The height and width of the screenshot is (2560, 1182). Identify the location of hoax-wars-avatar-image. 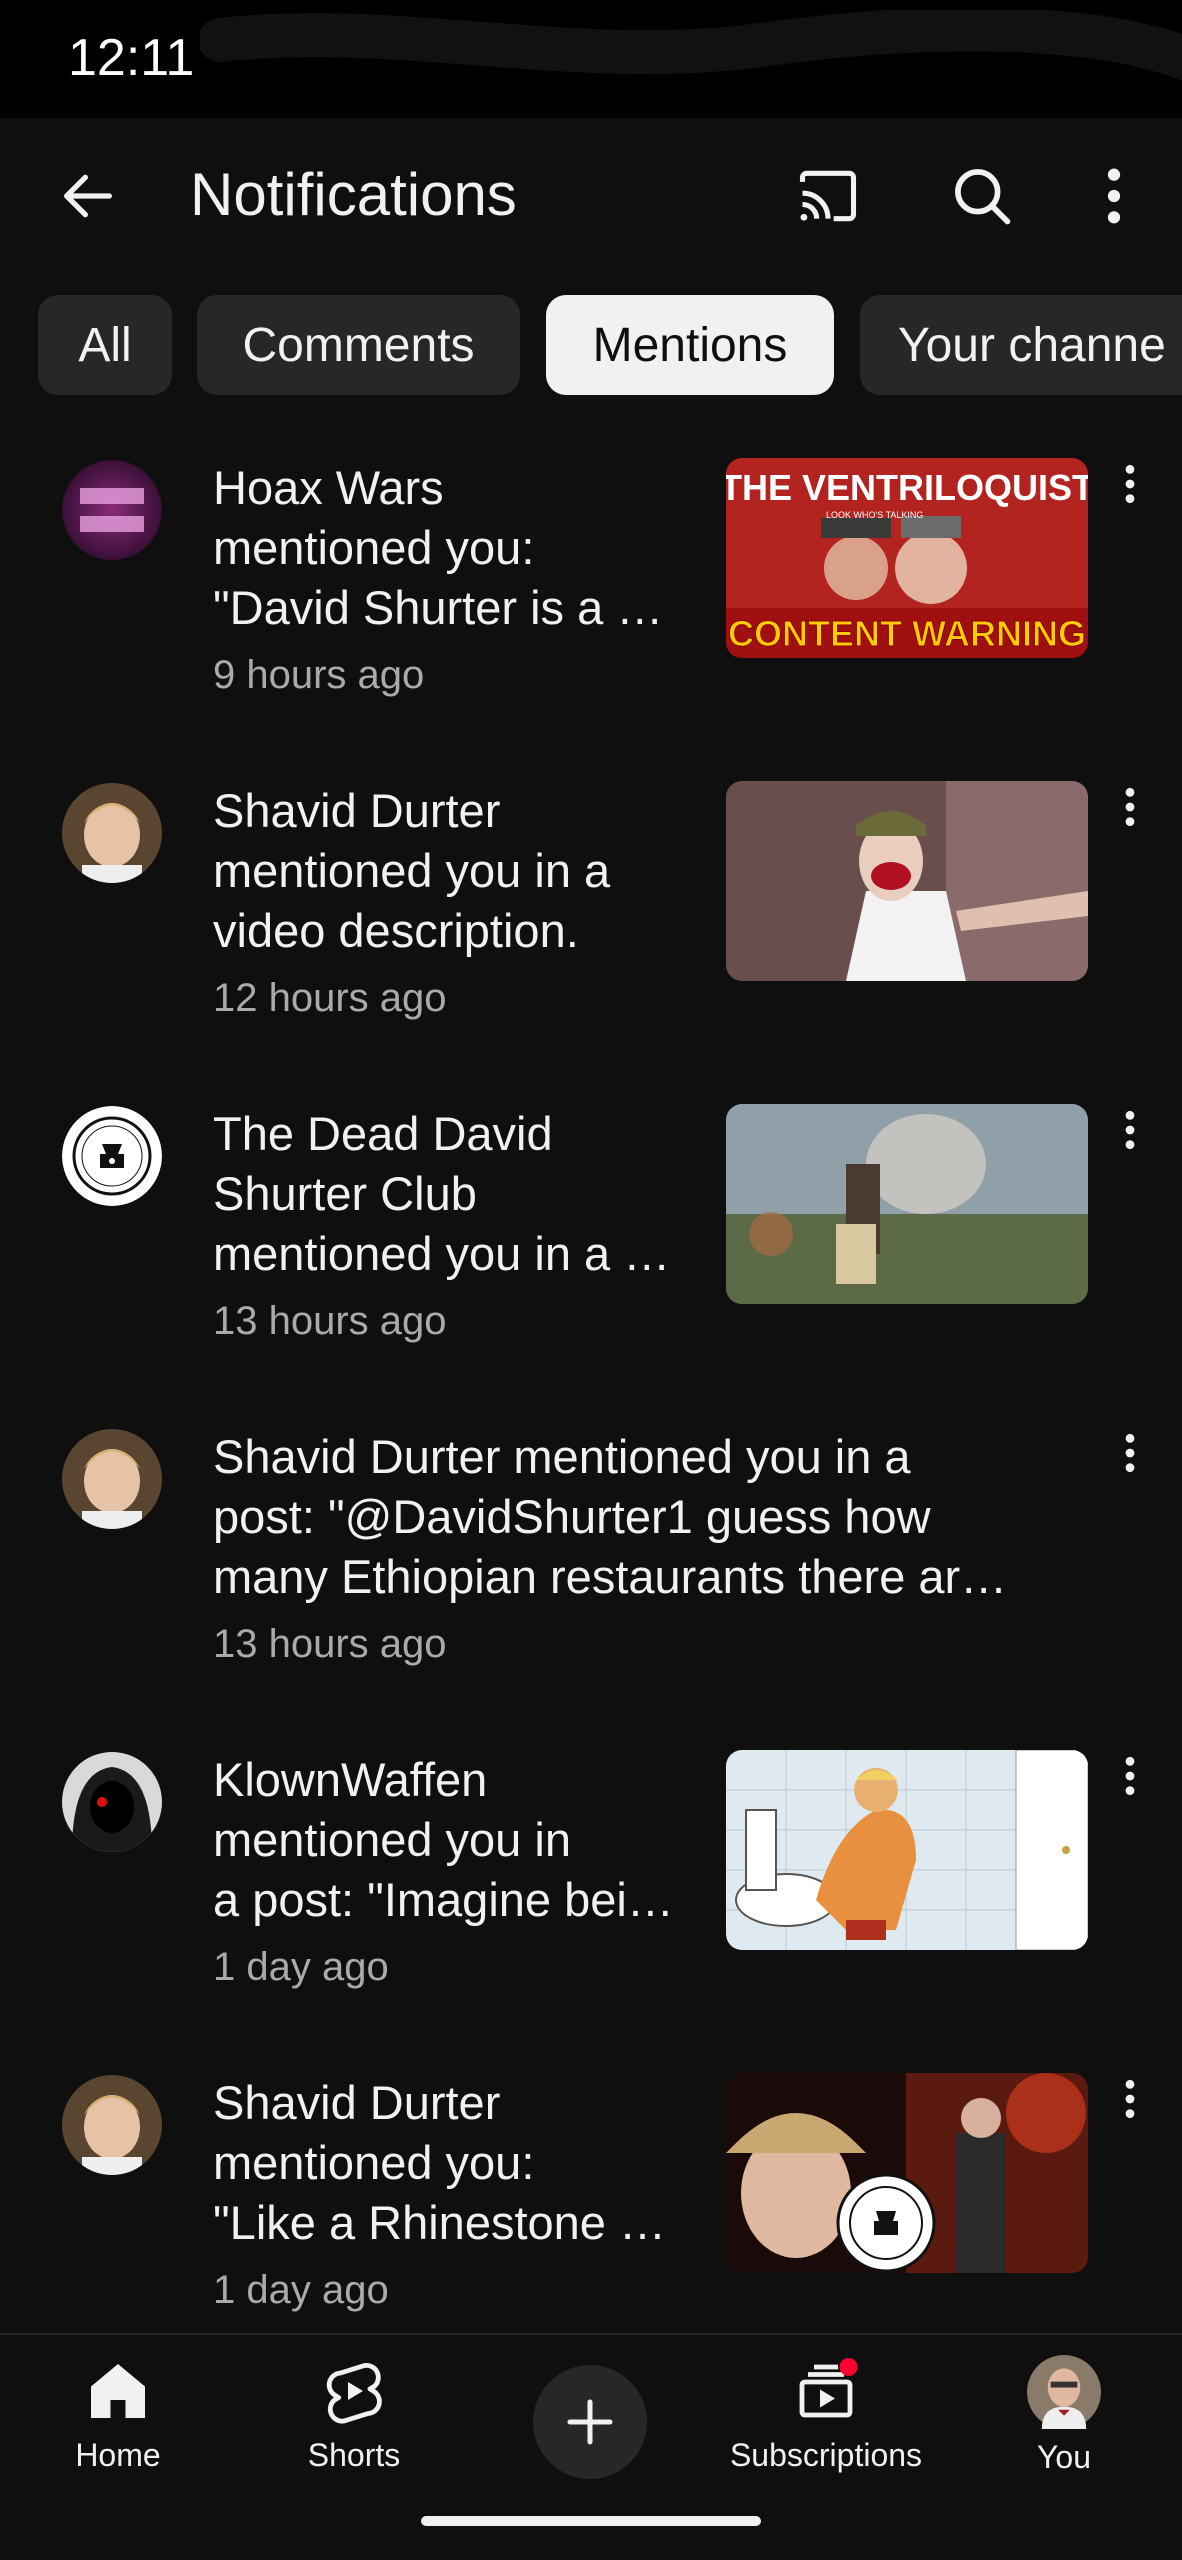
(112, 510).